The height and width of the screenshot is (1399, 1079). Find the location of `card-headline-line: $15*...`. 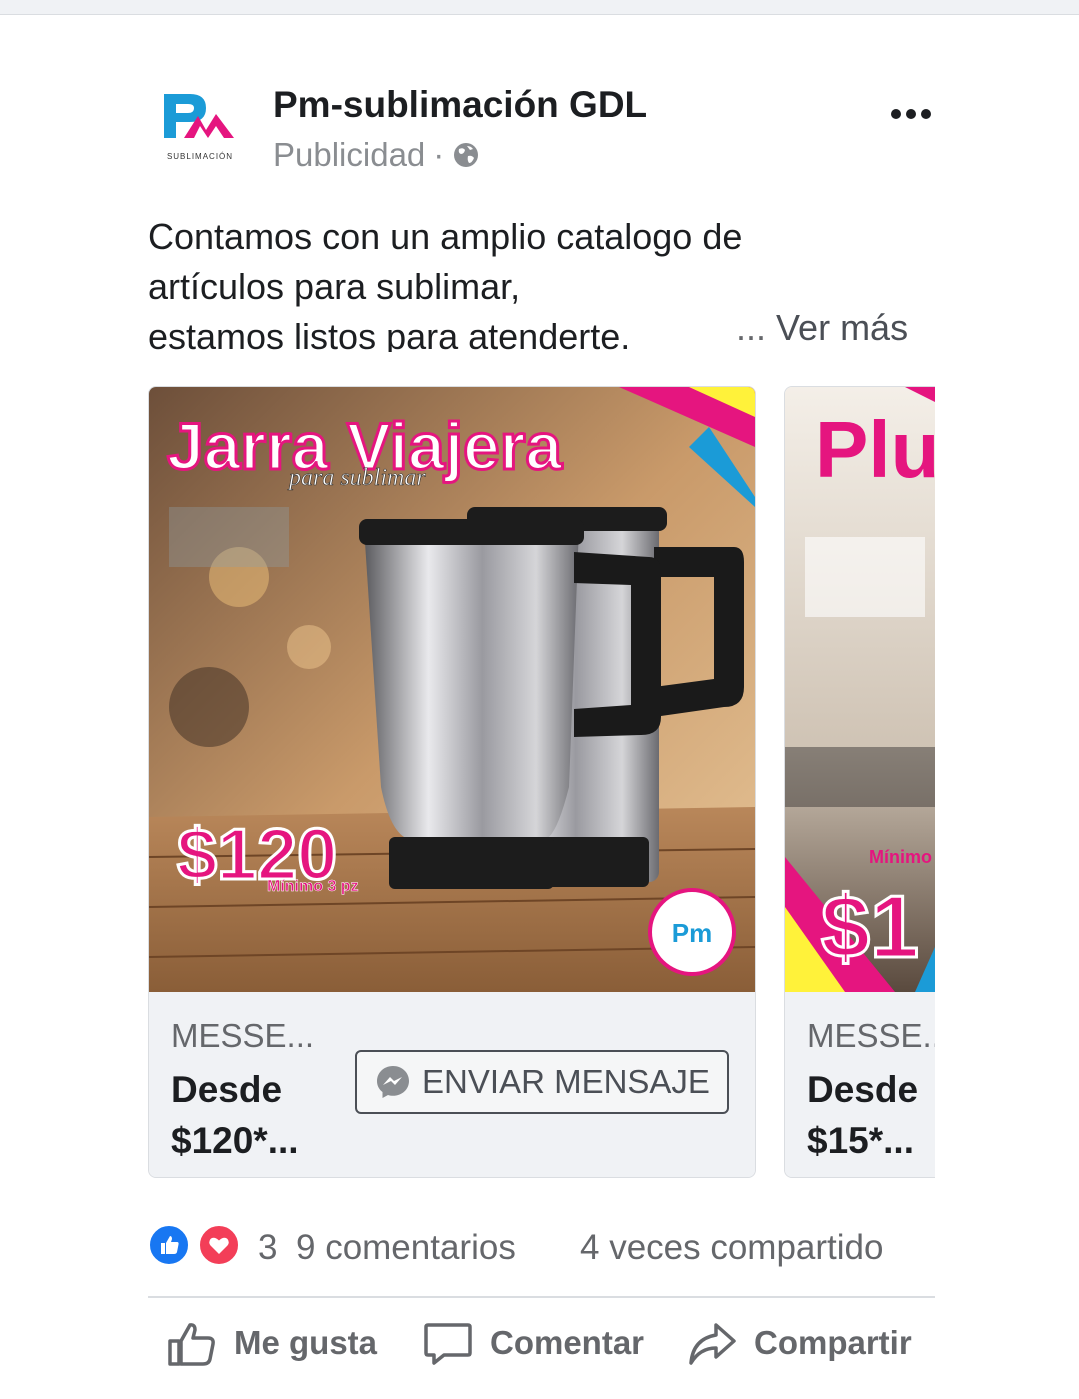

card-headline-line: $15*... is located at coordinates (860, 1140).